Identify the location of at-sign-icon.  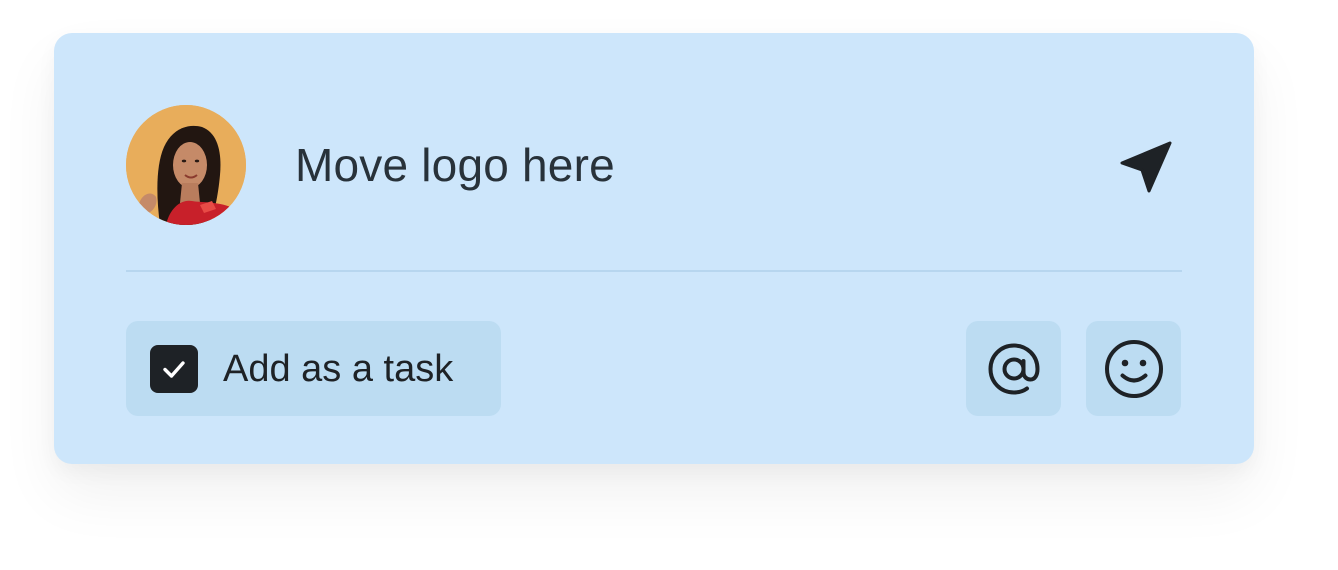
(1013, 368).